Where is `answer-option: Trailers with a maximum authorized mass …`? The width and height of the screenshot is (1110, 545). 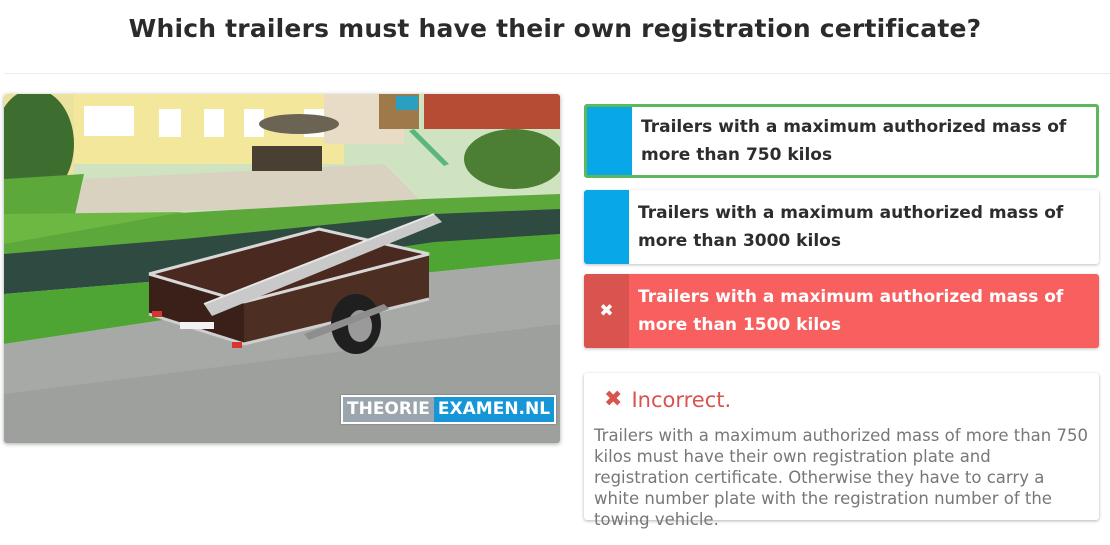 answer-option: Trailers with a maximum authorized mass … is located at coordinates (841, 227).